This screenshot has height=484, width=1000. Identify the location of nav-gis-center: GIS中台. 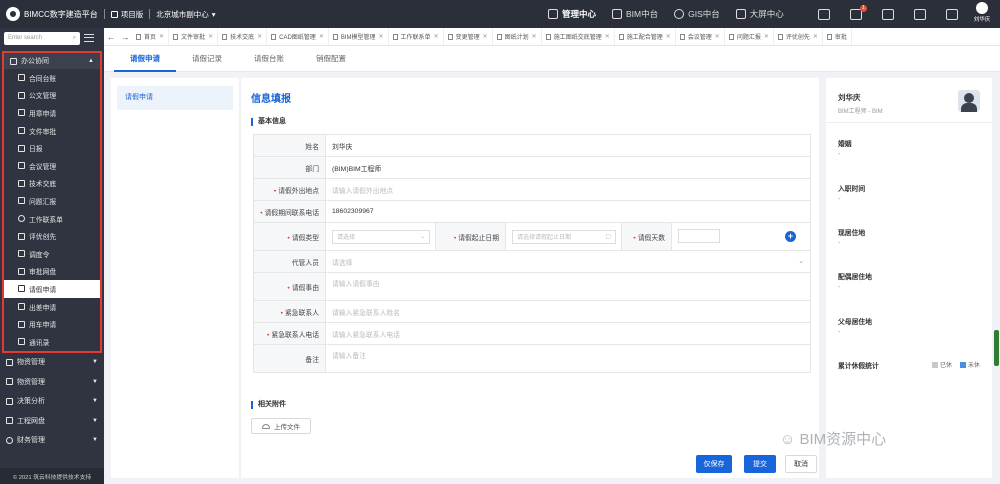
(697, 14).